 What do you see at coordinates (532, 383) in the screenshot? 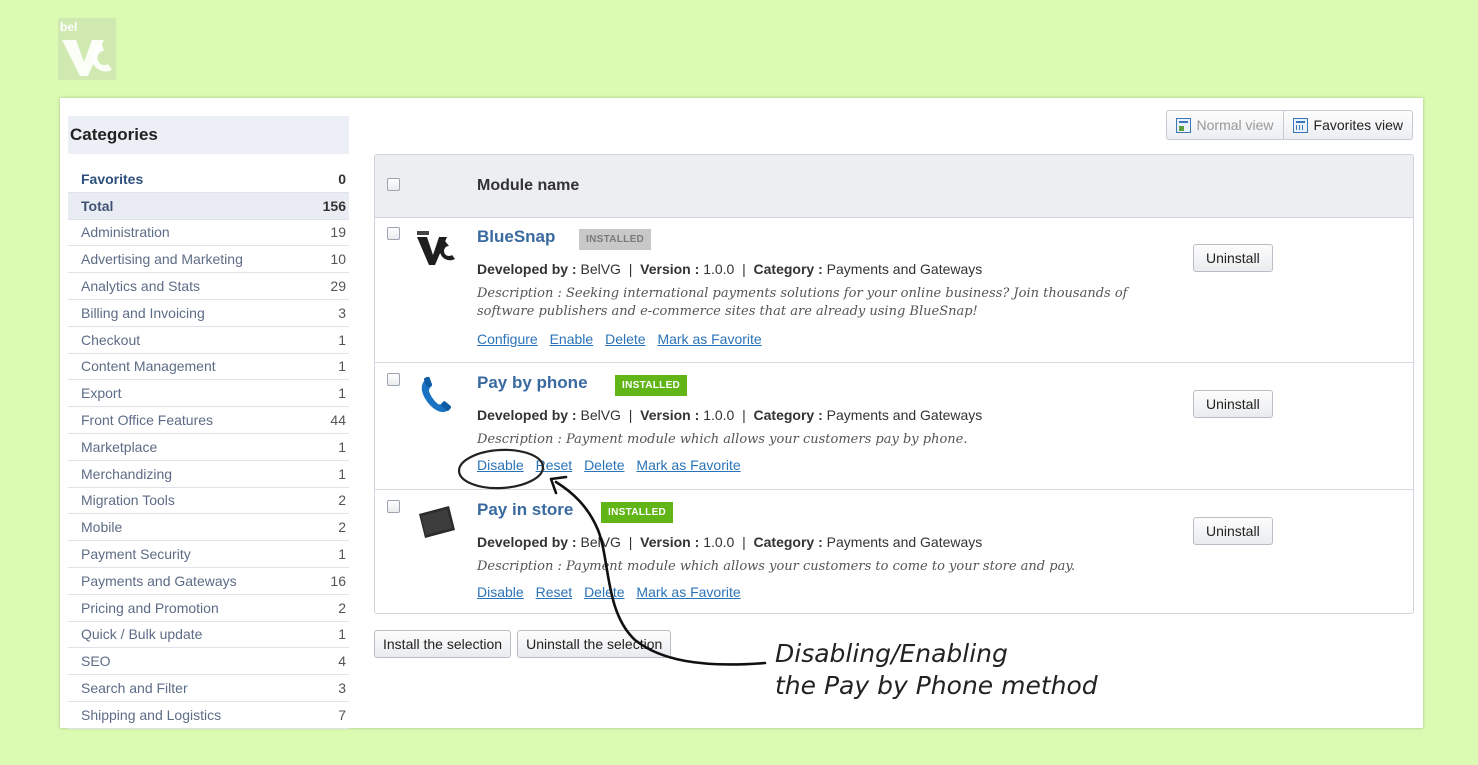
I see `module-name: Pay by phone` at bounding box center [532, 383].